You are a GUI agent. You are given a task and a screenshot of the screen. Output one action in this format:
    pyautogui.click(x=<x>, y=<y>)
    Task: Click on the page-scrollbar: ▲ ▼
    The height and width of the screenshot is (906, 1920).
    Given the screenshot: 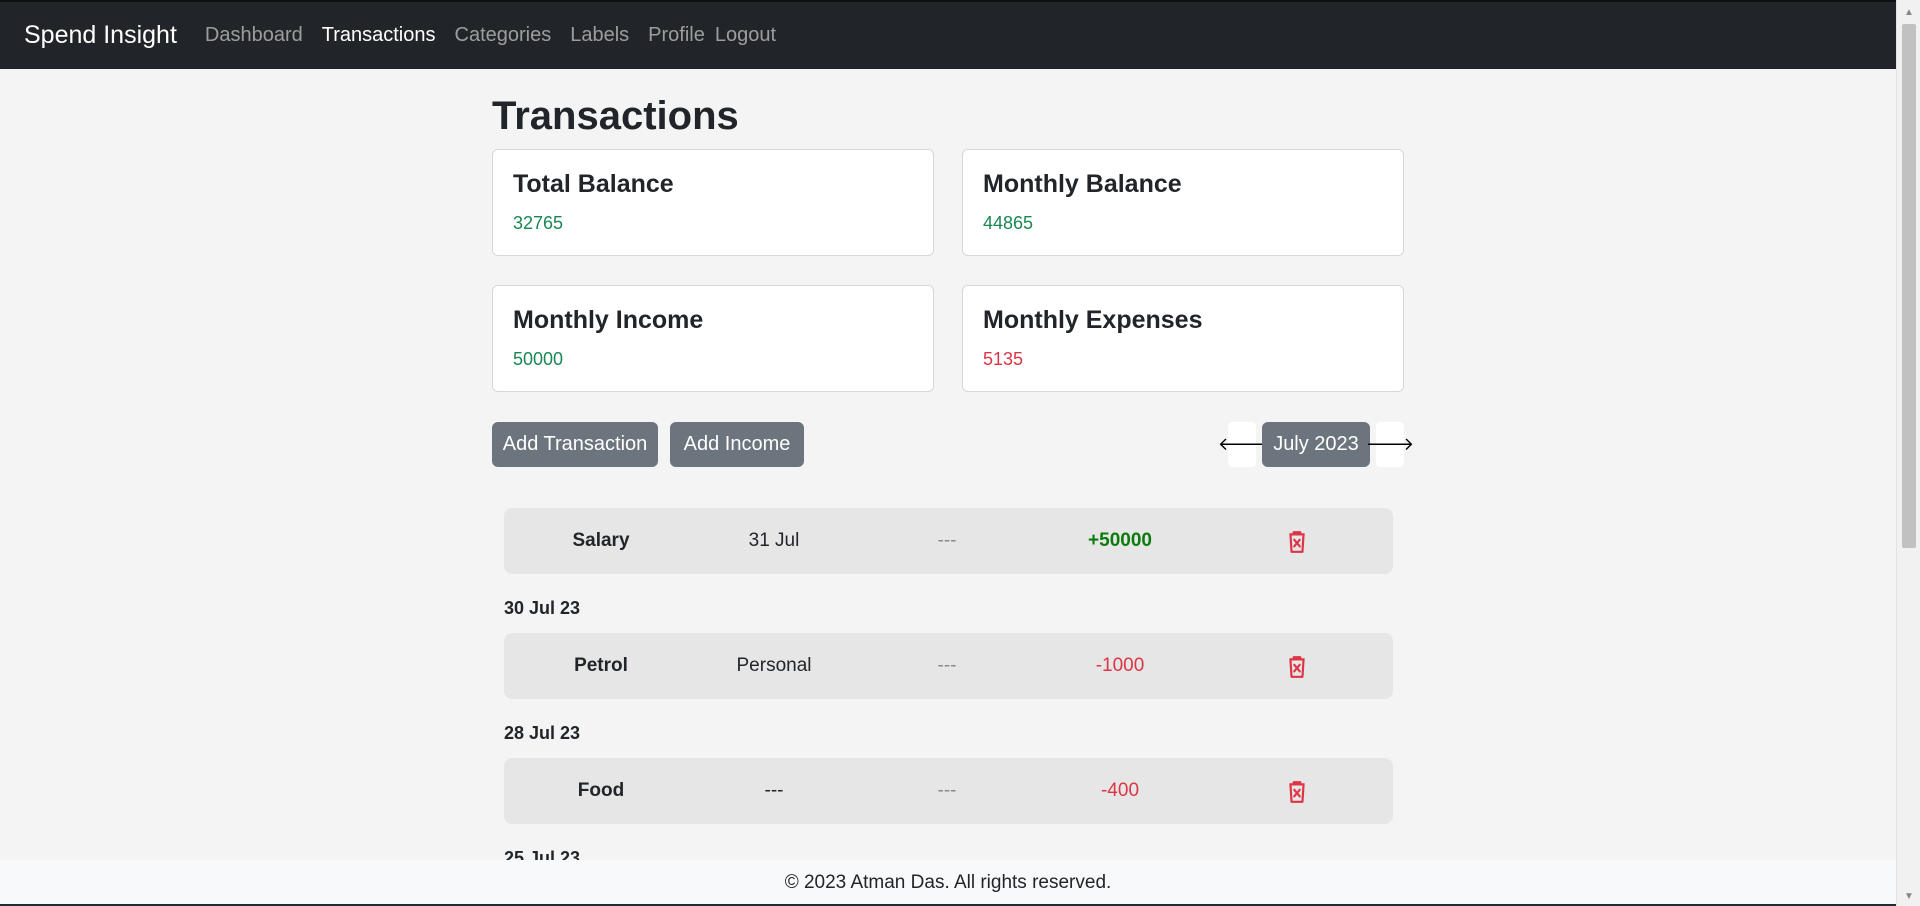 What is the action you would take?
    pyautogui.click(x=1908, y=453)
    